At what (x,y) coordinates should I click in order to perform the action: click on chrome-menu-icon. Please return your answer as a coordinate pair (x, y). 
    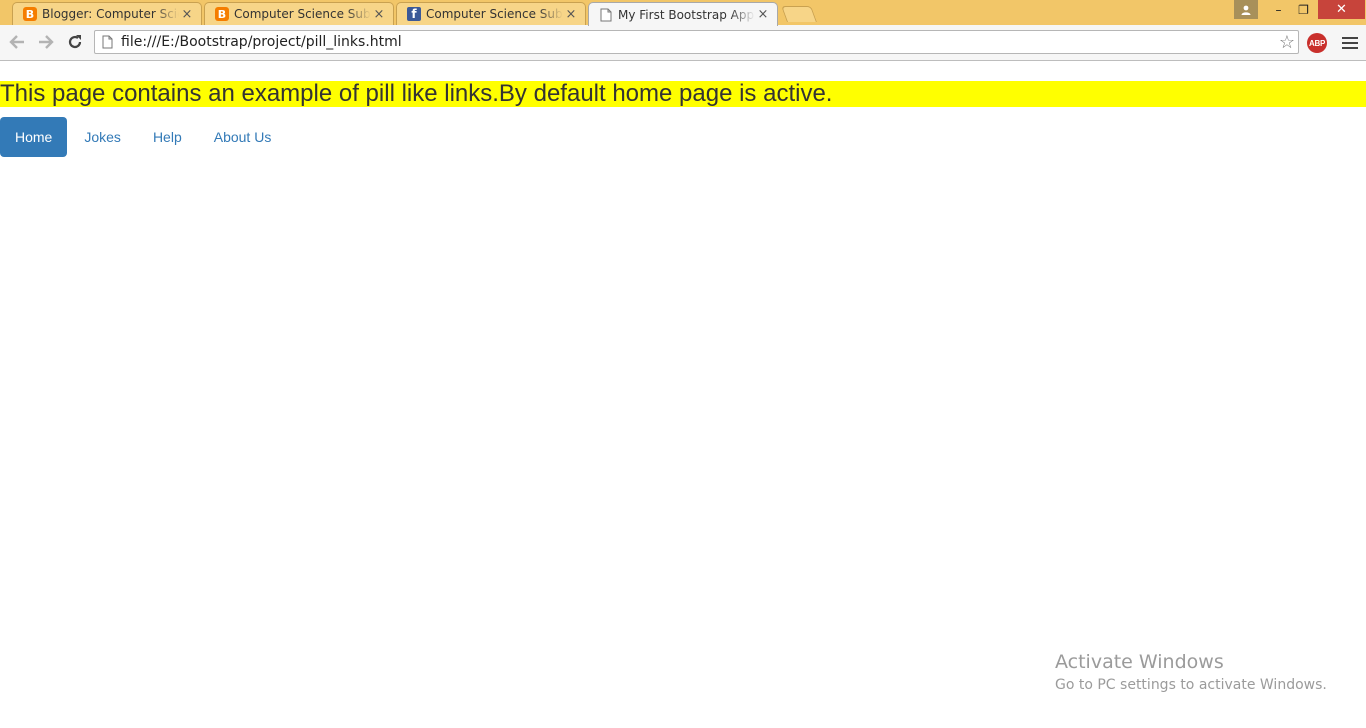
    Looking at the image, I should click on (1350, 43).